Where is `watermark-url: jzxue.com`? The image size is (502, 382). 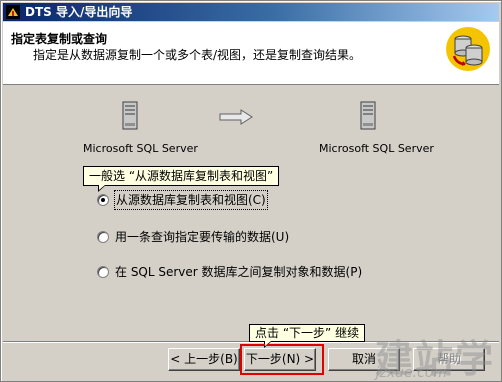 watermark-url: jzxue.com is located at coordinates (411, 373).